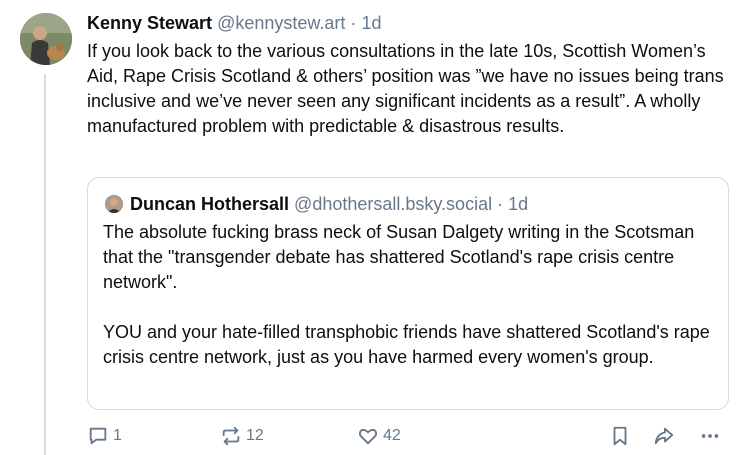 Image resolution: width=748 pixels, height=455 pixels. I want to click on repost-icon, so click(231, 436).